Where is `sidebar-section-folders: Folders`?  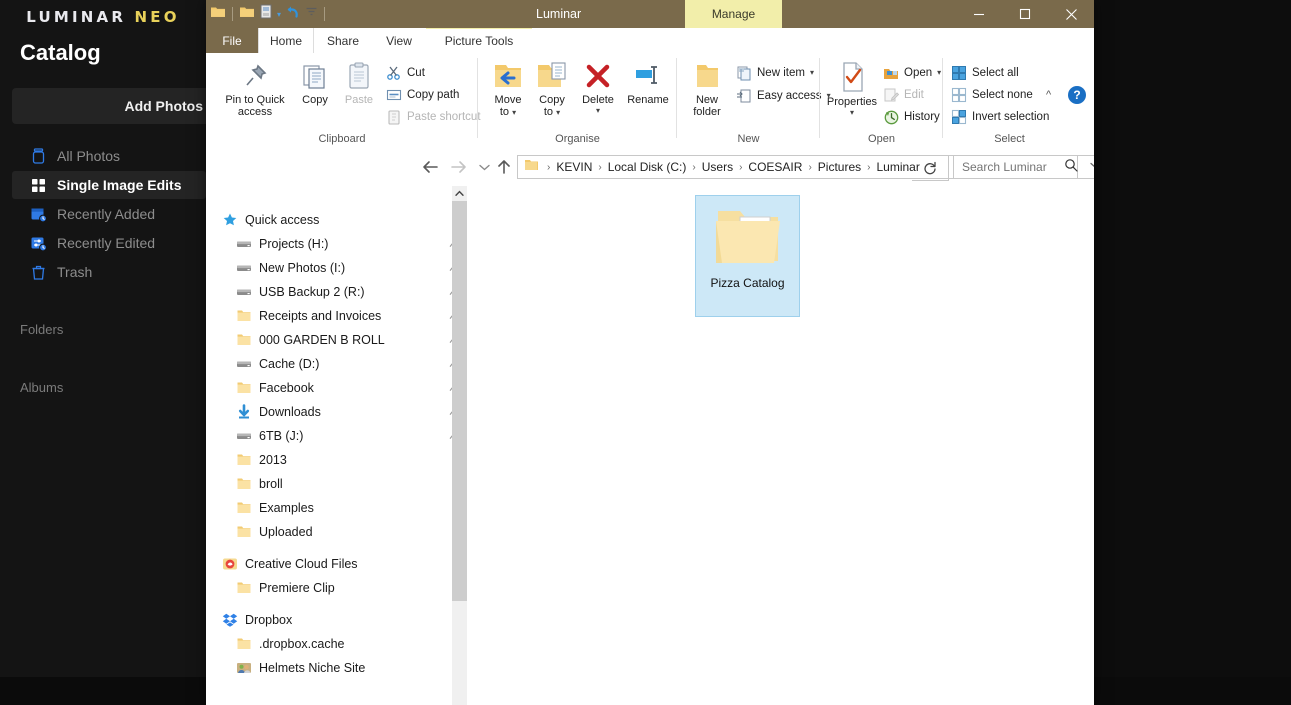
sidebar-section-folders: Folders is located at coordinates (41, 329).